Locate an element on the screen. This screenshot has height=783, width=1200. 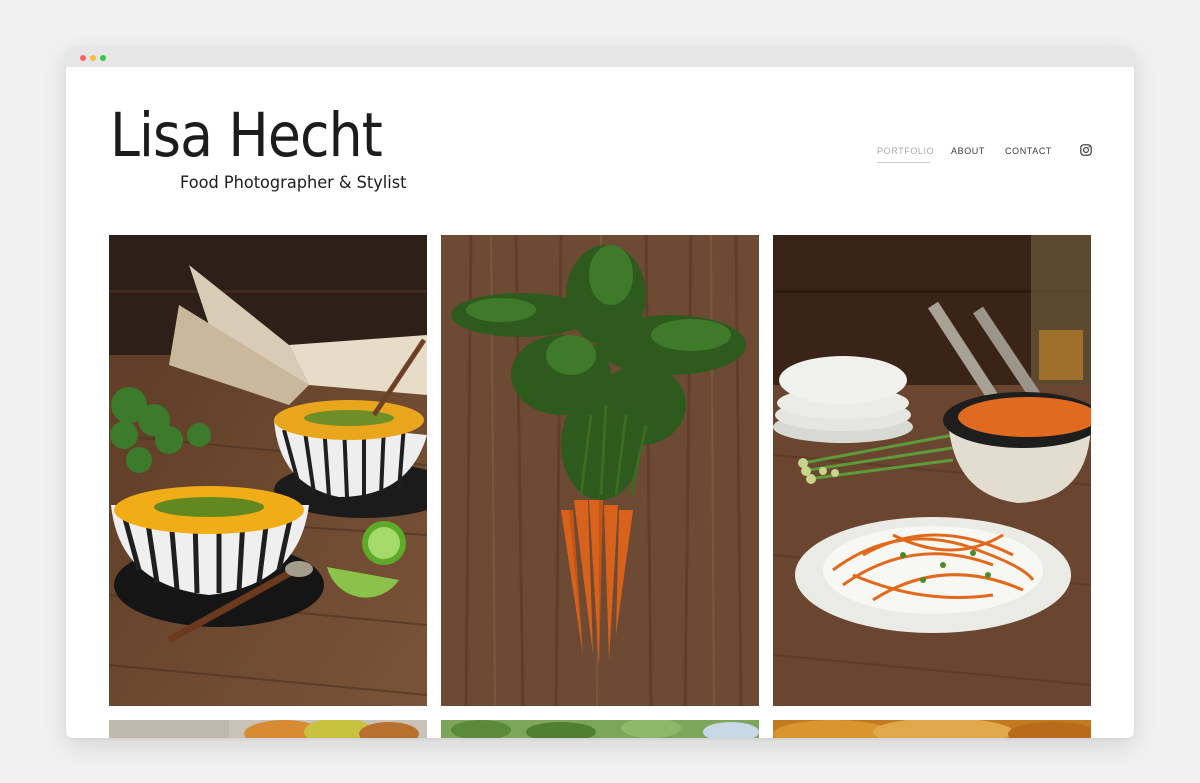
nav-portfolio: PORTFOLIO is located at coordinates (905, 151).